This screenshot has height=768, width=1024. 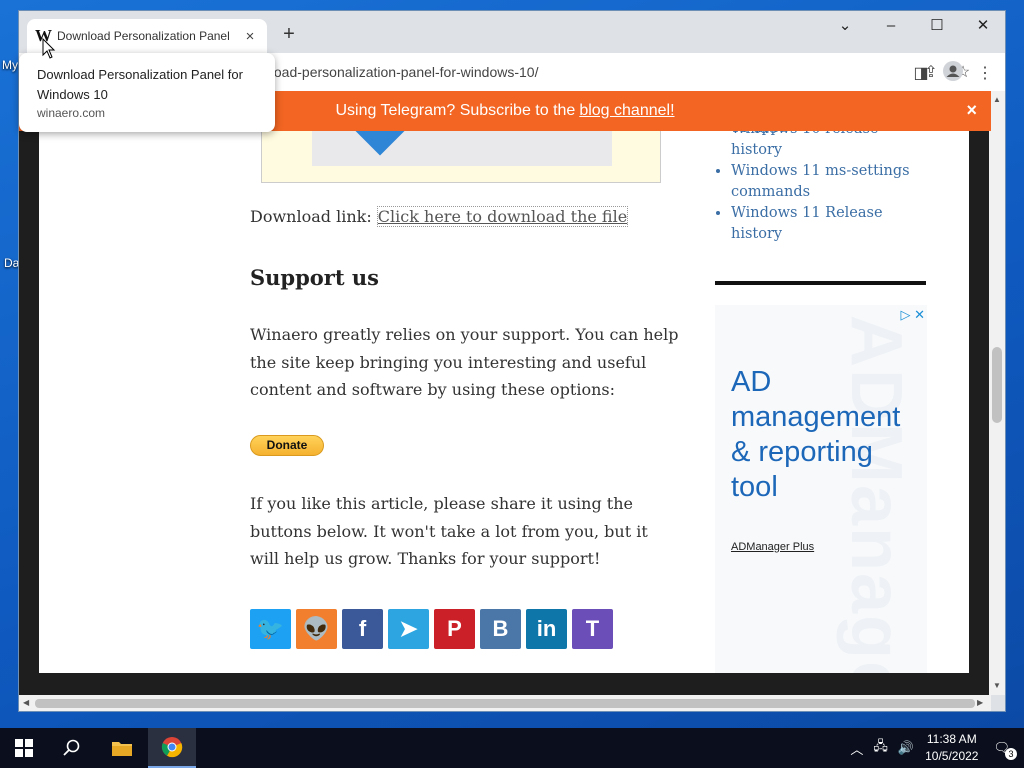 What do you see at coordinates (891, 26) in the screenshot?
I see `minimize-button: –` at bounding box center [891, 26].